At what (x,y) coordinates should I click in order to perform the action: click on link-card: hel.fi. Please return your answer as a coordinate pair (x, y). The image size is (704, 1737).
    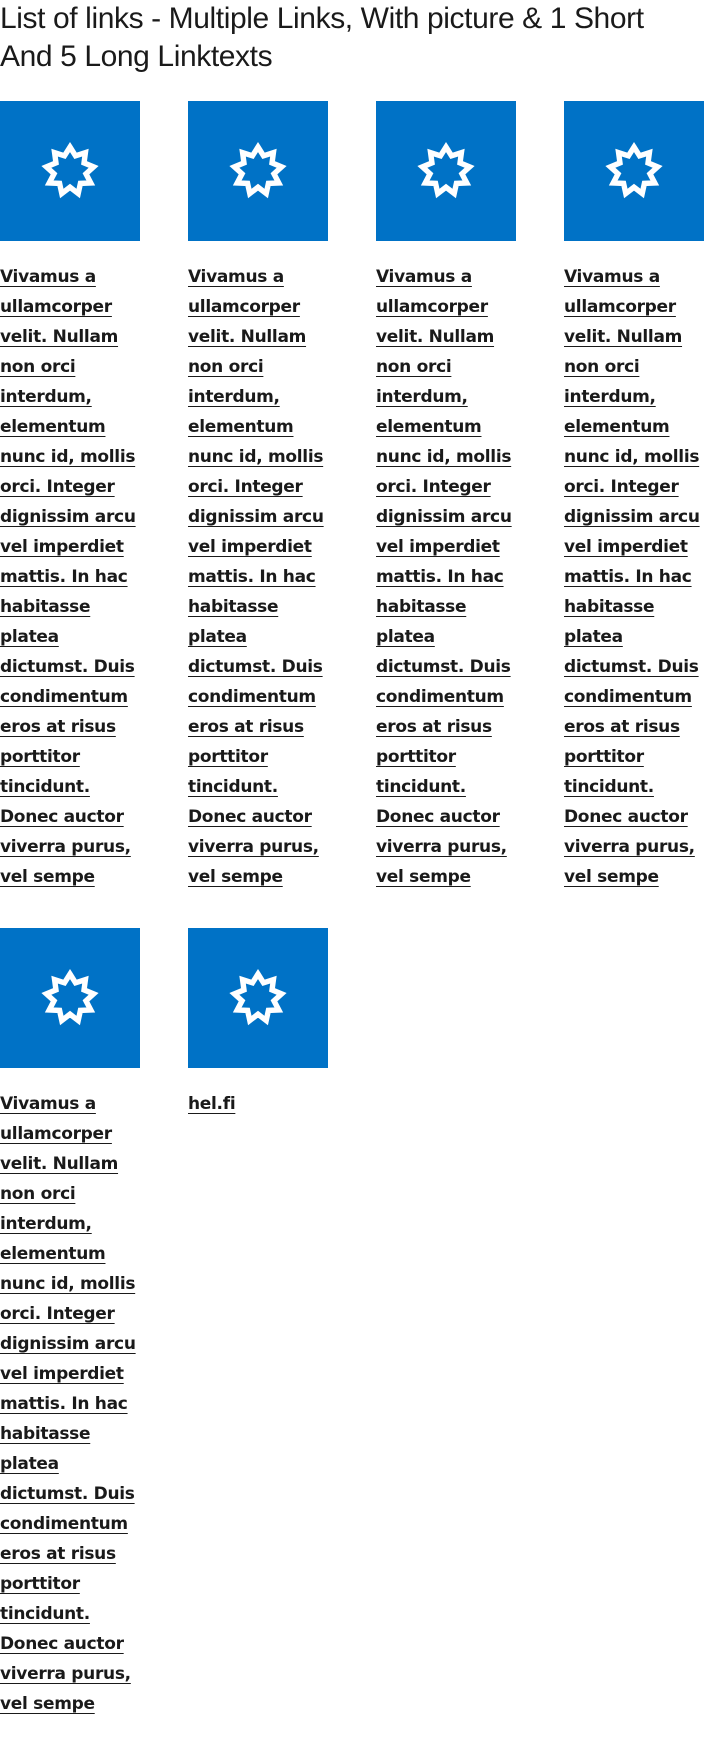
    Looking at the image, I should click on (258, 1323).